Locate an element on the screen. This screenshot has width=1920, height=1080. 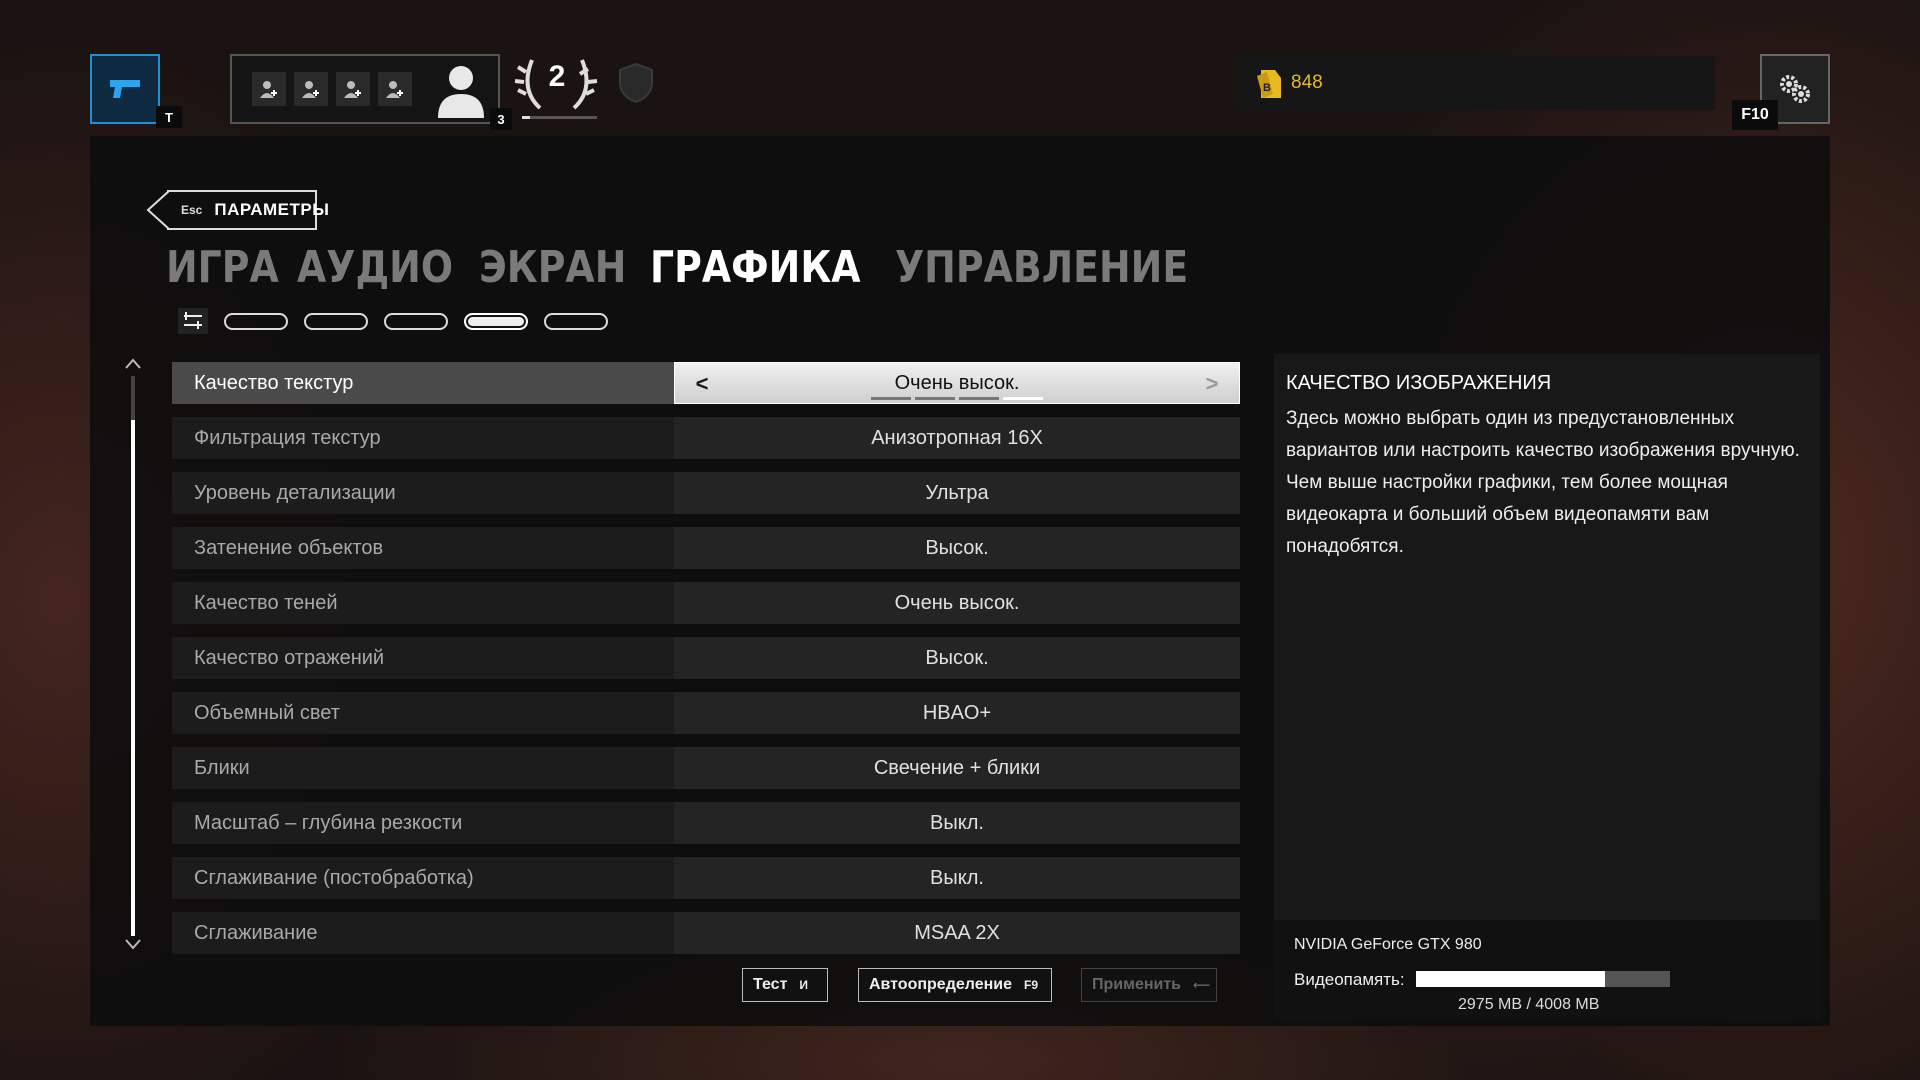
setting-row-scope-dof: Масштаб – глубина резкости Выкл. is located at coordinates (706, 823).